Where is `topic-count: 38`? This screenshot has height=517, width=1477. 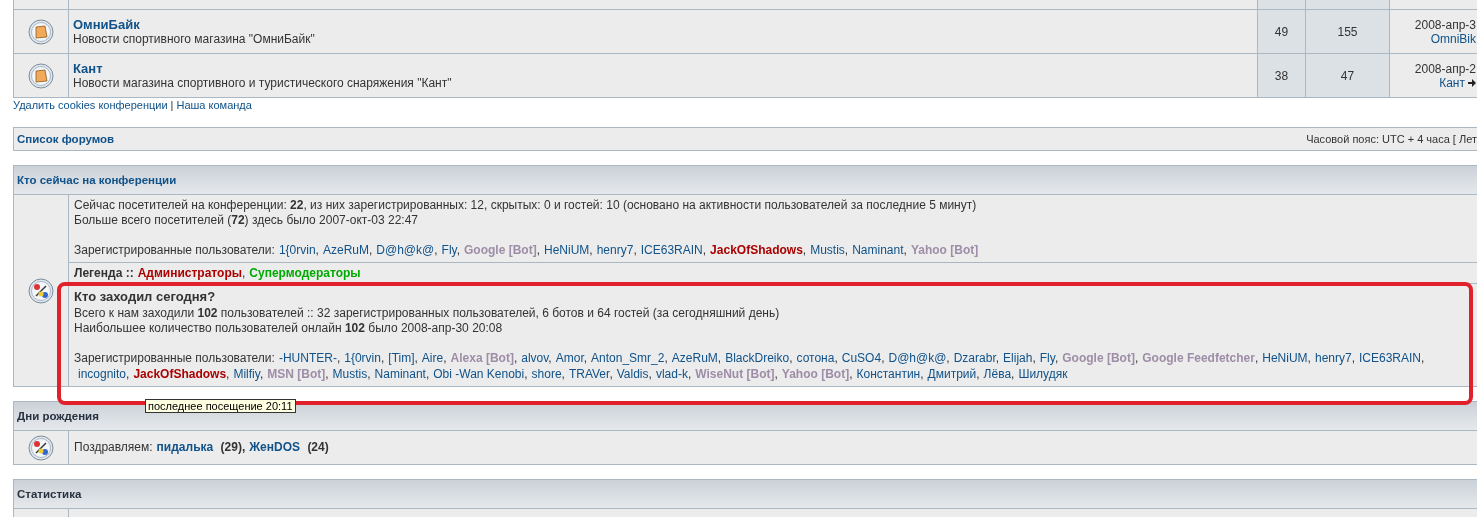 topic-count: 38 is located at coordinates (1281, 75).